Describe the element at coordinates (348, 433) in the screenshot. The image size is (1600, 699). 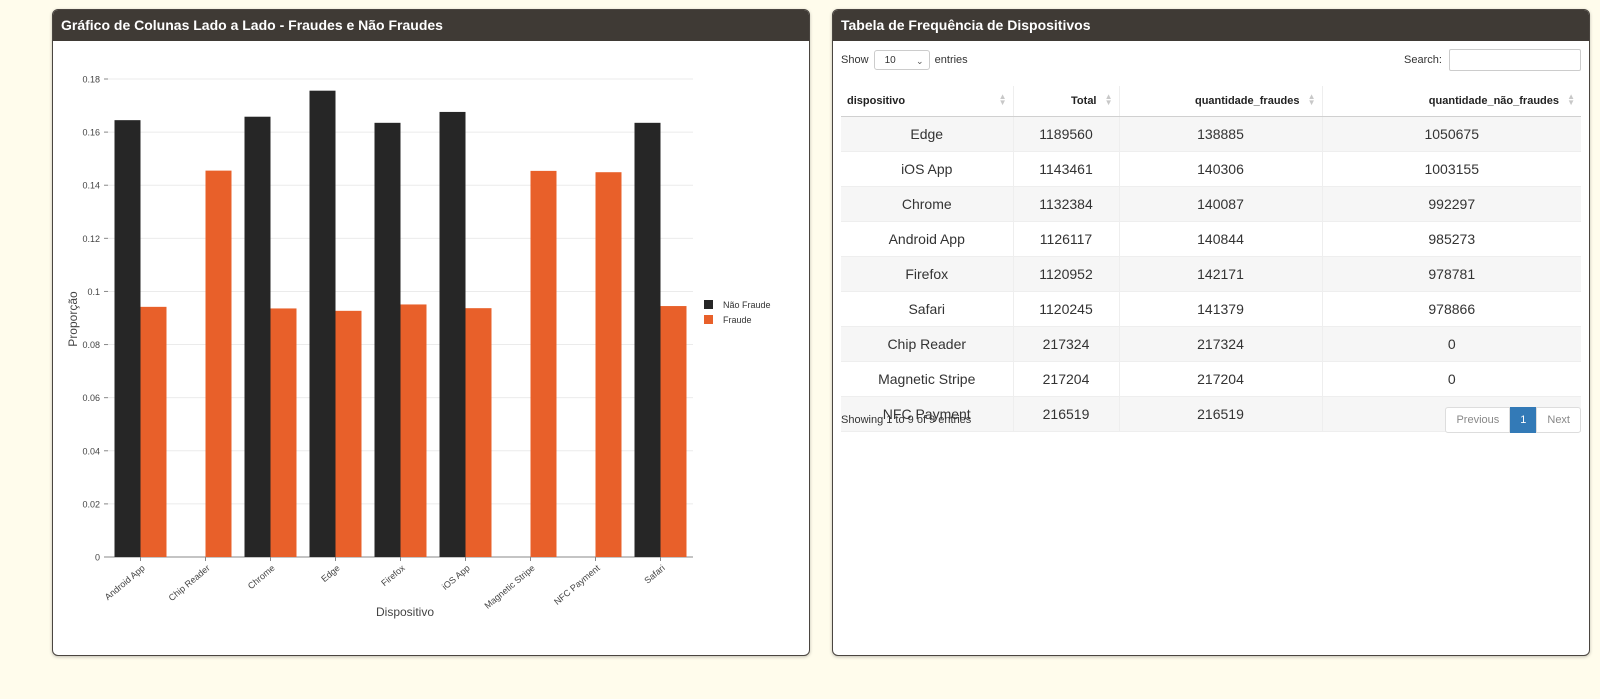
I see `bar-fraude-edge` at that location.